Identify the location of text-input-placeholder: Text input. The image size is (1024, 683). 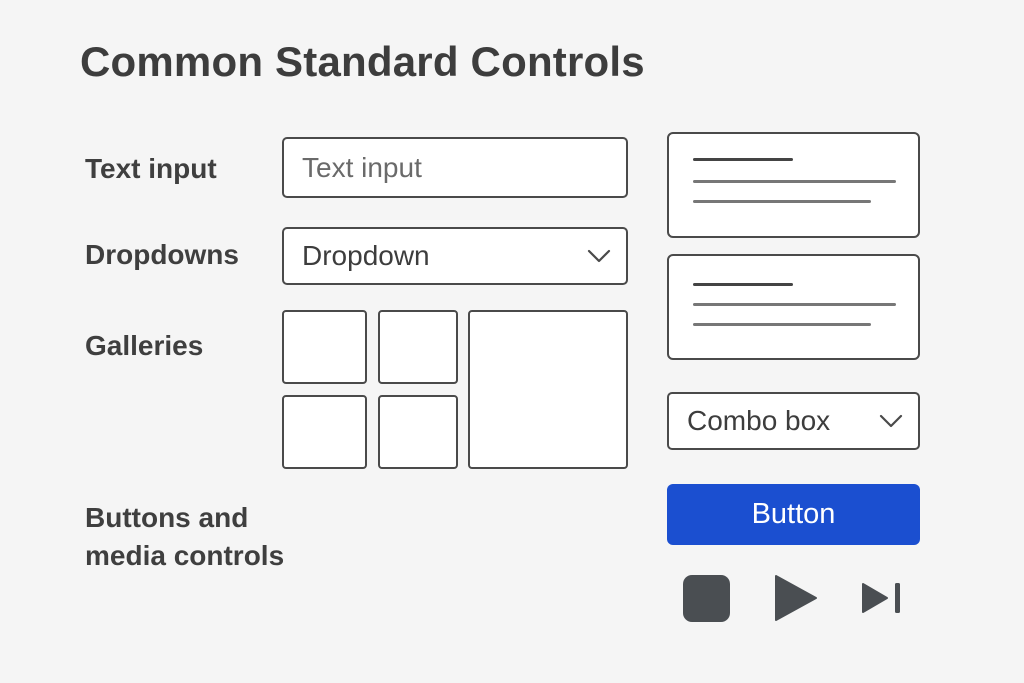
(362, 167).